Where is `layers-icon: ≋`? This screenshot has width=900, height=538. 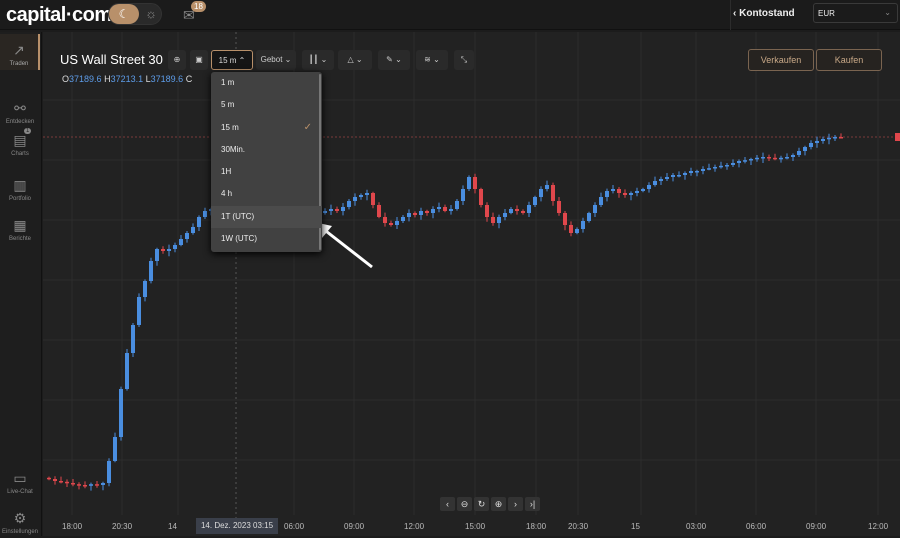 layers-icon: ≋ is located at coordinates (427, 59).